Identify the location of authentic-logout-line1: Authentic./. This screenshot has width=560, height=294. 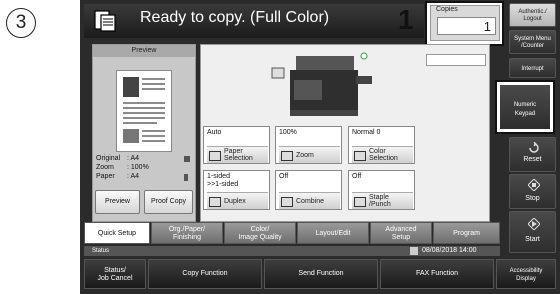
(532, 12).